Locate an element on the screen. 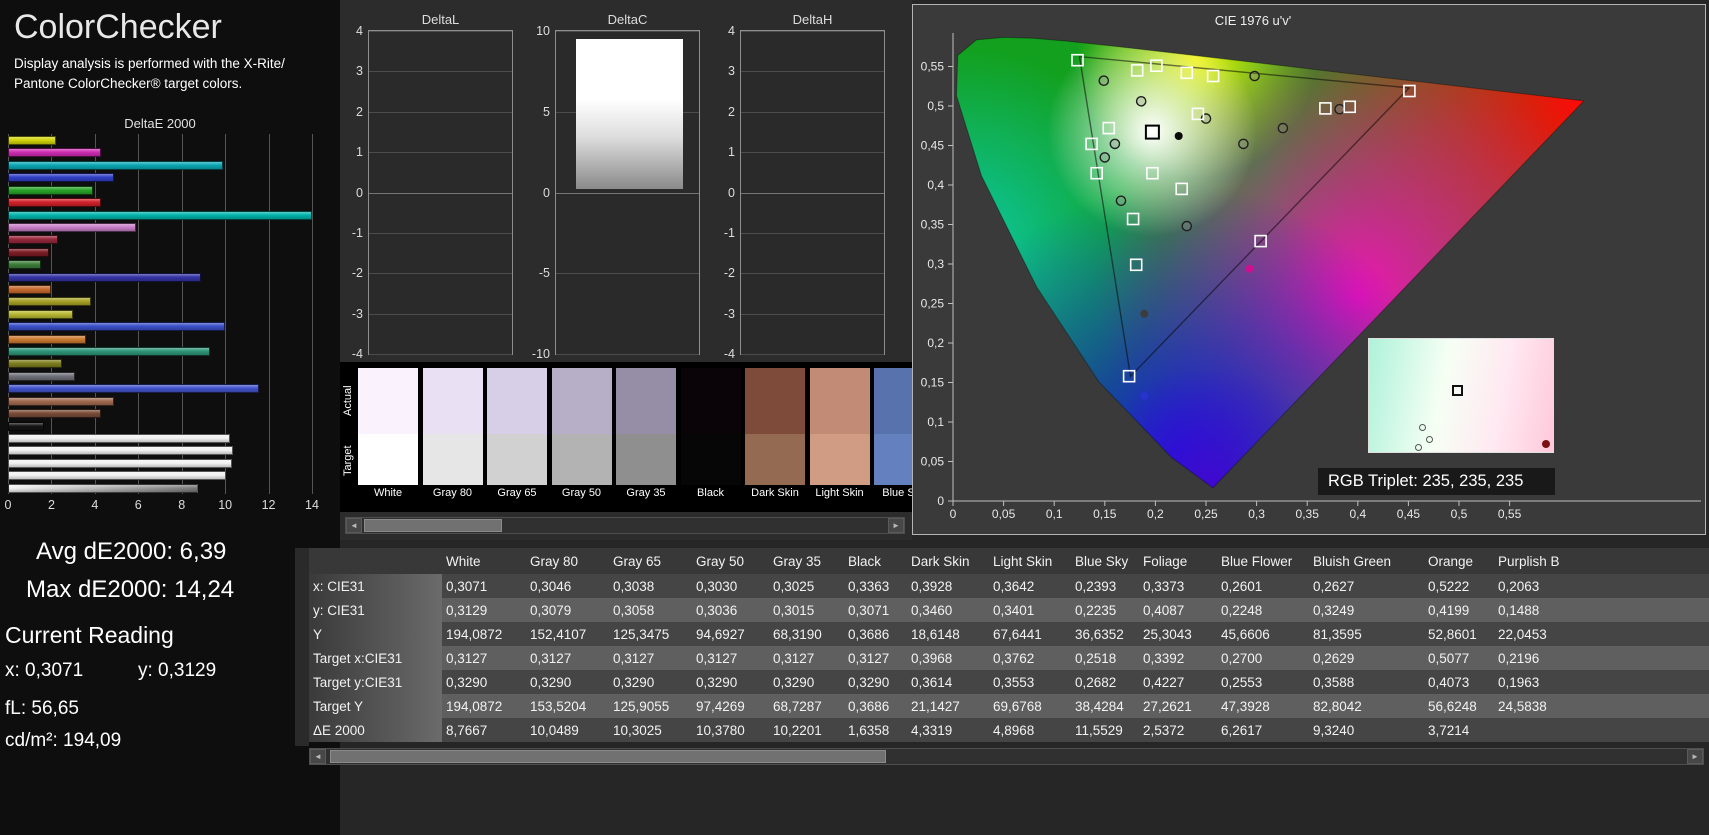 This screenshot has height=835, width=1709. deltaC-value-block is located at coordinates (630, 114).